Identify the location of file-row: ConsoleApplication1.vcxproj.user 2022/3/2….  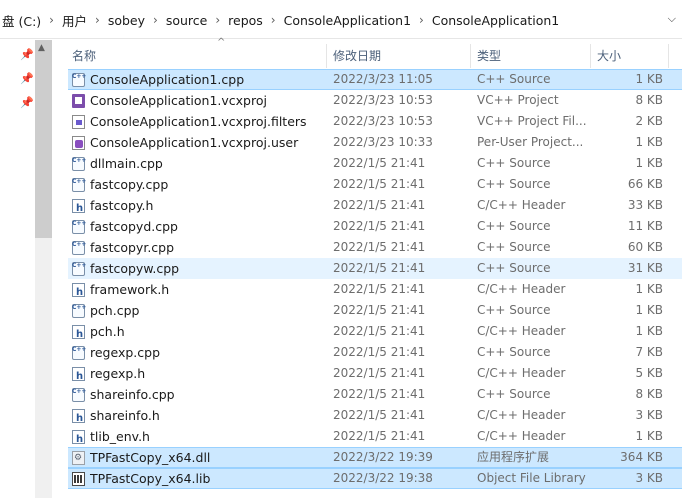
(375, 142).